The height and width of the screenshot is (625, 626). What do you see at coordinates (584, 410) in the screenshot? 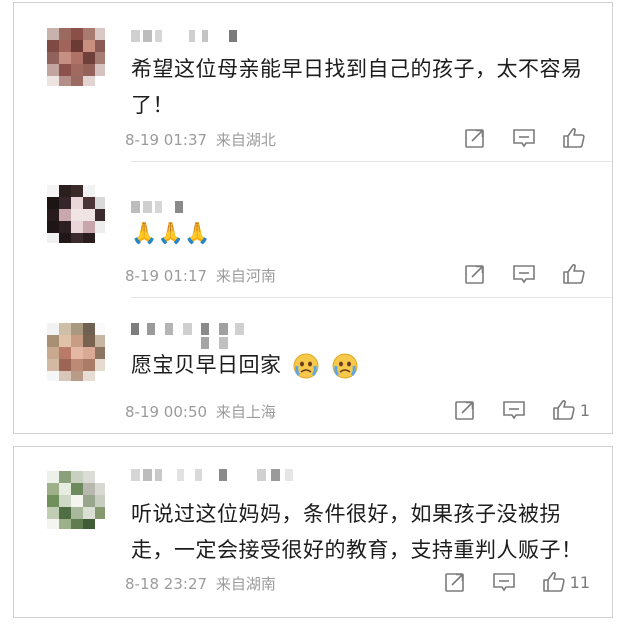
I see `like-count: 1` at bounding box center [584, 410].